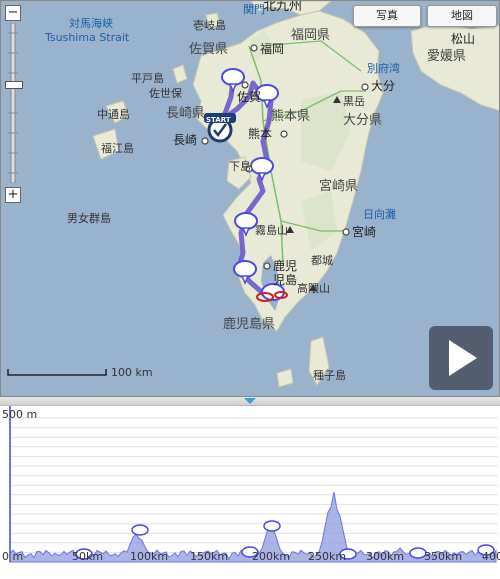 This screenshot has width=500, height=579. Describe the element at coordinates (88, 556) in the screenshot. I see `elevation-x-tick: 50km` at that location.